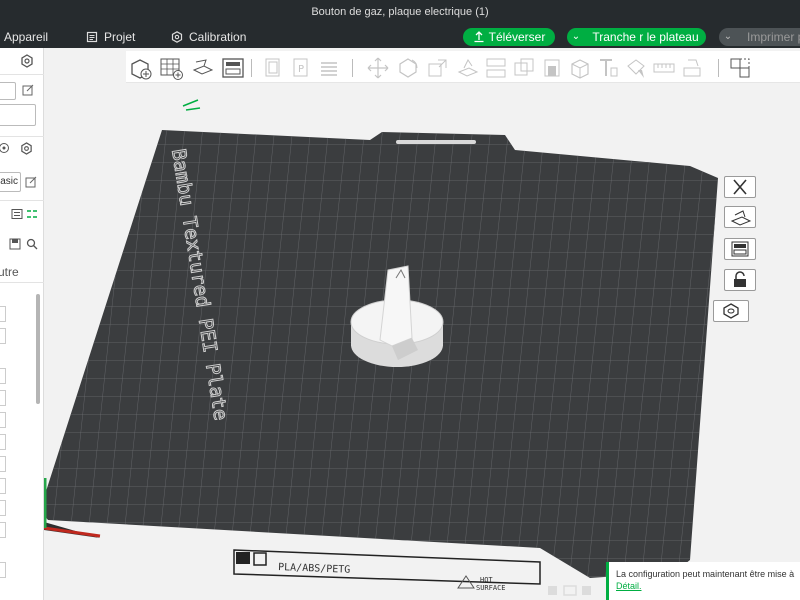 The width and height of the screenshot is (800, 600). I want to click on hot-surface-label-2: SURFACE, so click(491, 588).